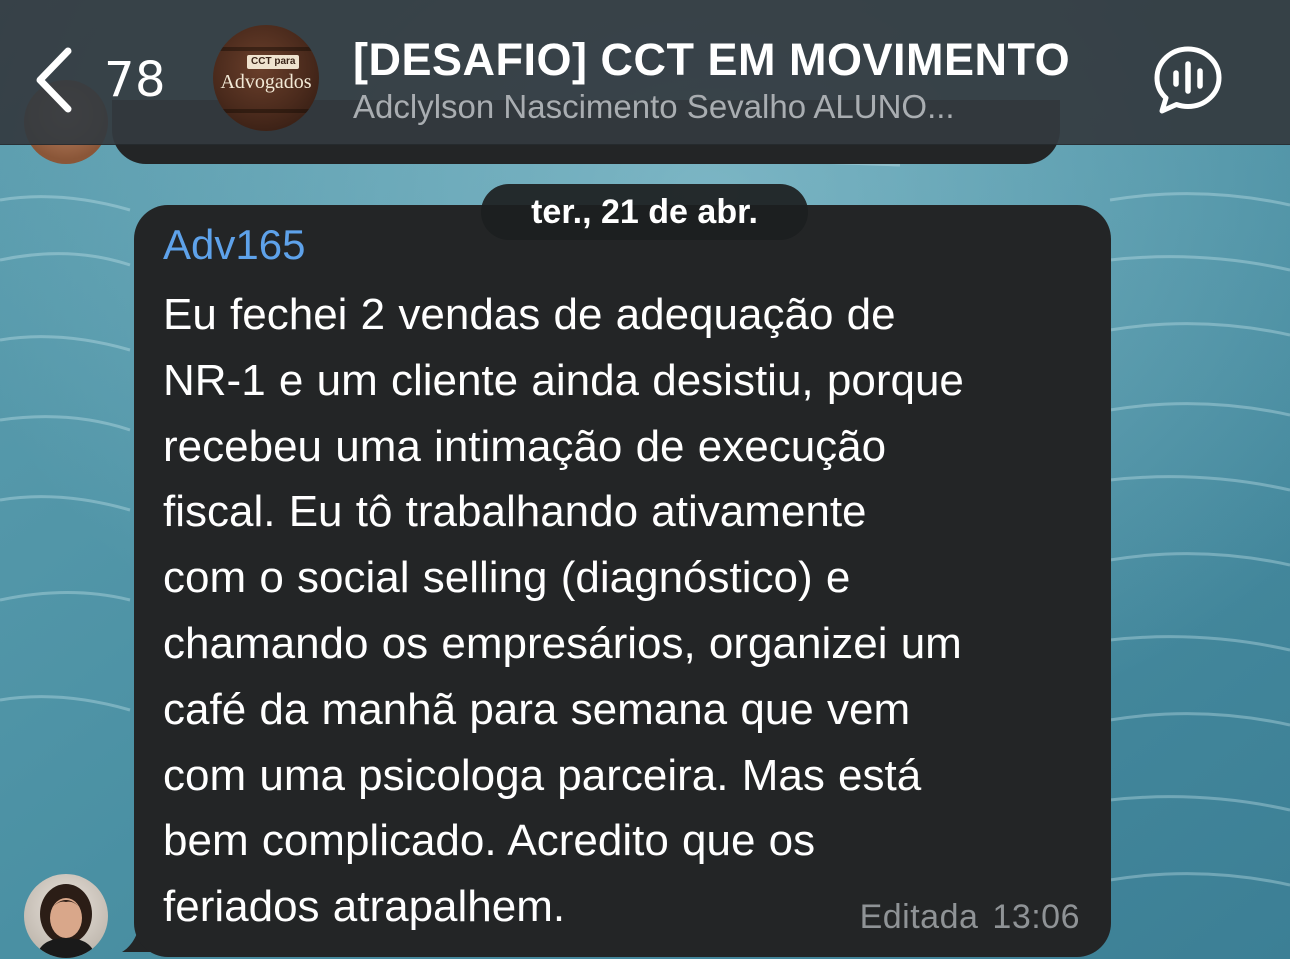 Image resolution: width=1290 pixels, height=959 pixels. Describe the element at coordinates (644, 212) in the screenshot. I see `date-separator: ter., 21 de abr.` at that location.